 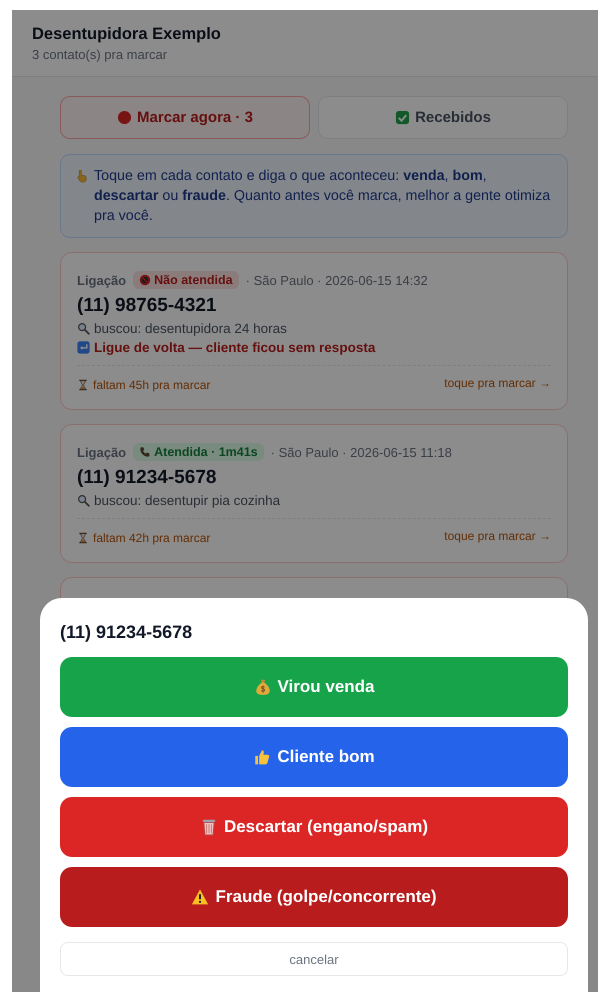 What do you see at coordinates (127, 632) in the screenshot?
I see `sheet-title: (11) 91234-5678` at bounding box center [127, 632].